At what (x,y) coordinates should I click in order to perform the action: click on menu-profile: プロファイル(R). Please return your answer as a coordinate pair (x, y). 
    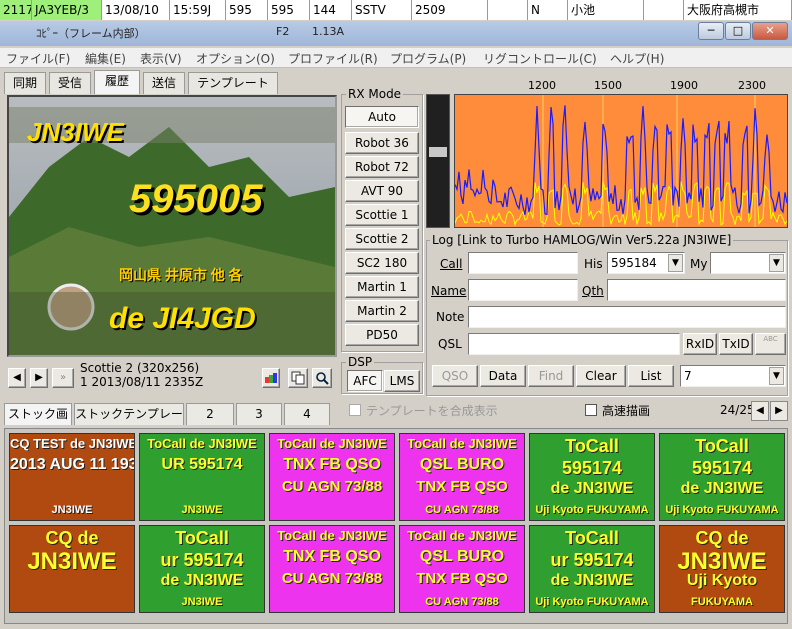
    Looking at the image, I should click on (333, 58).